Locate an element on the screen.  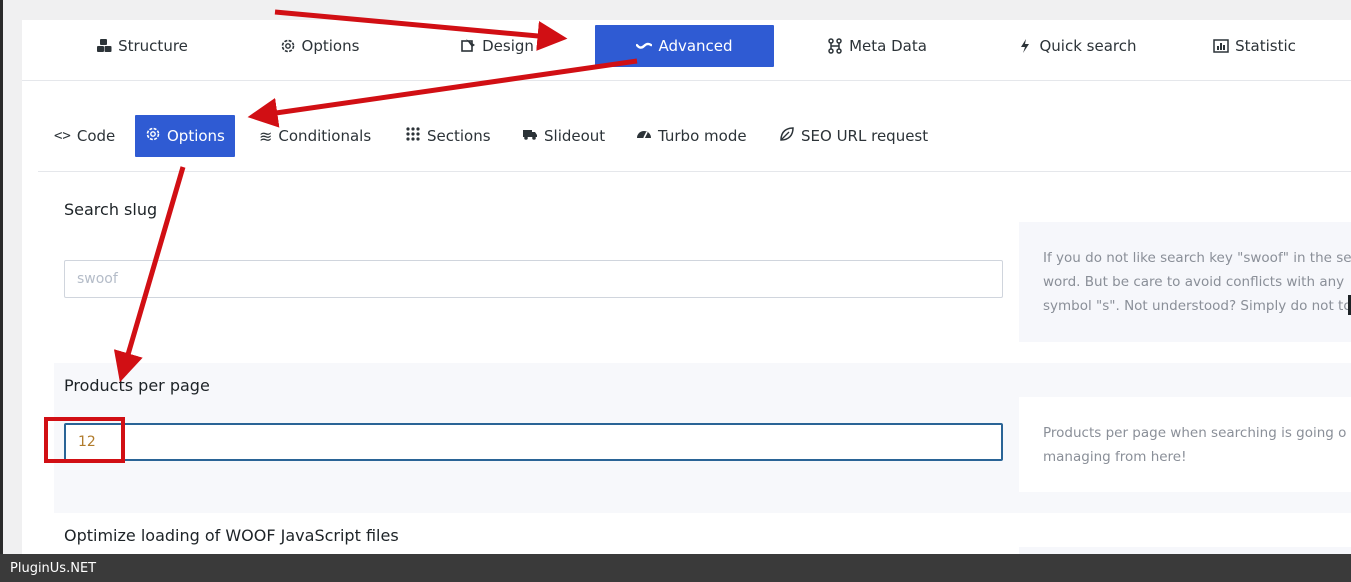
subtab-label: SEO URL request is located at coordinates (865, 136).